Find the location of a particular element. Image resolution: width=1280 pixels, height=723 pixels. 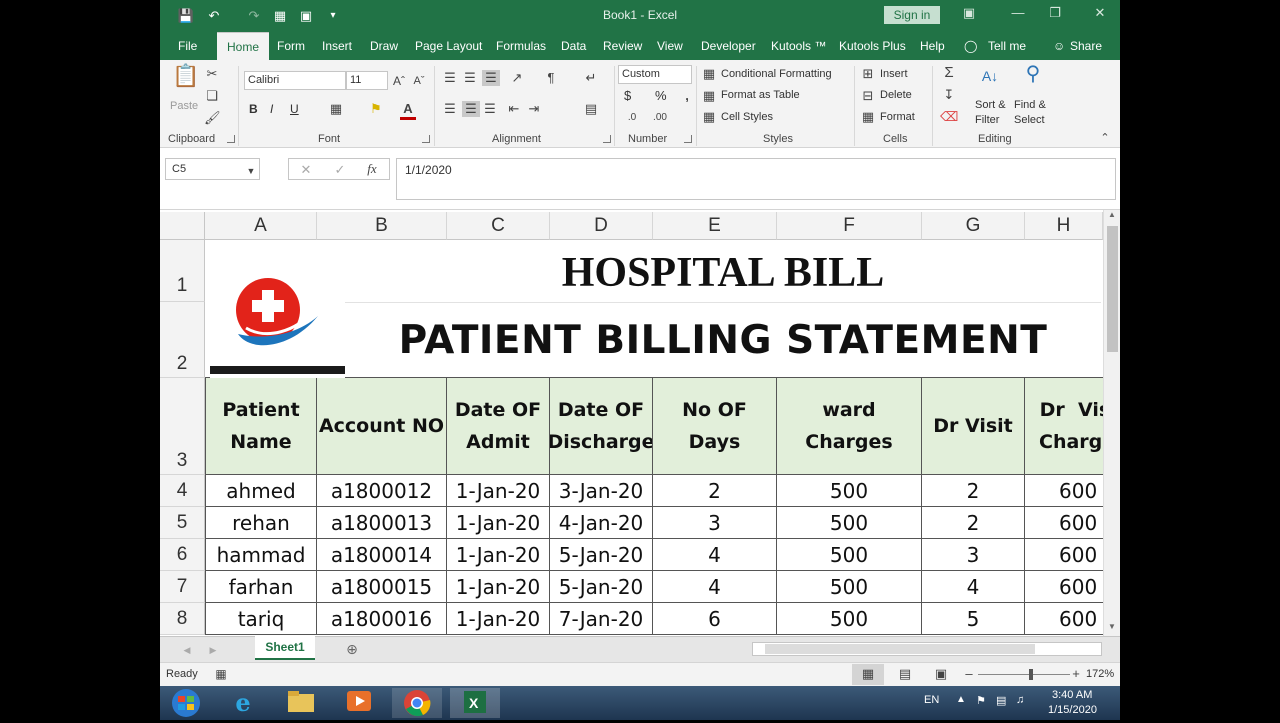

underline-button: U is located at coordinates (294, 109).